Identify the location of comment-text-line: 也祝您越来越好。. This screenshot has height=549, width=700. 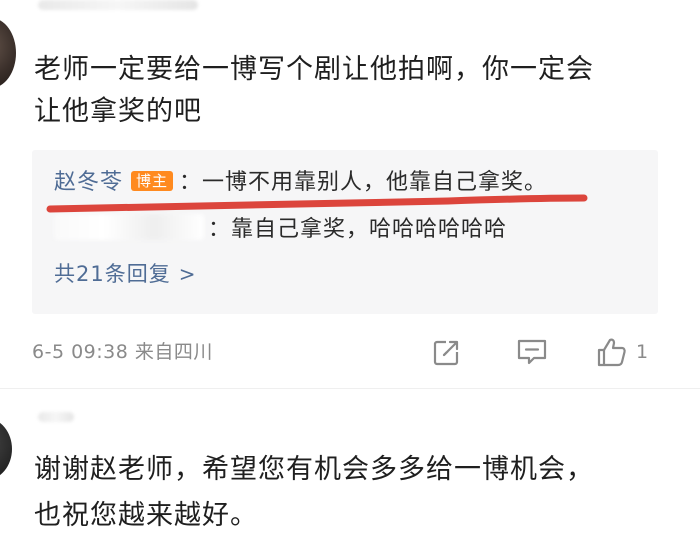
(146, 515).